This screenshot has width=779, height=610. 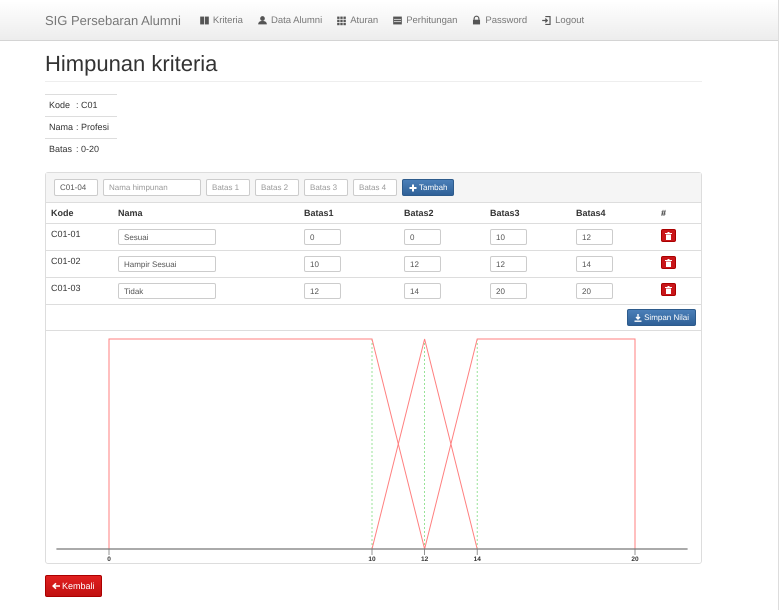 What do you see at coordinates (66, 261) in the screenshot?
I see `table-cell: C01-02` at bounding box center [66, 261].